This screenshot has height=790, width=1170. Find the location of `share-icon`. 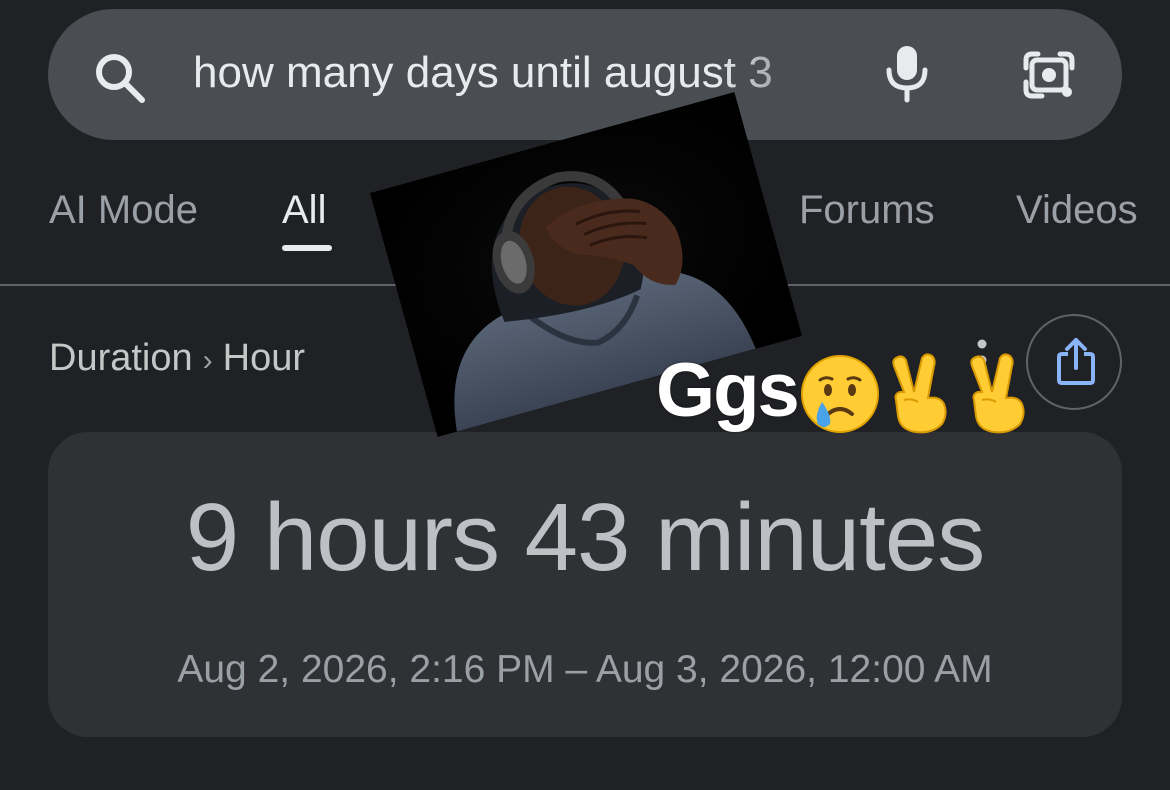

share-icon is located at coordinates (1076, 361).